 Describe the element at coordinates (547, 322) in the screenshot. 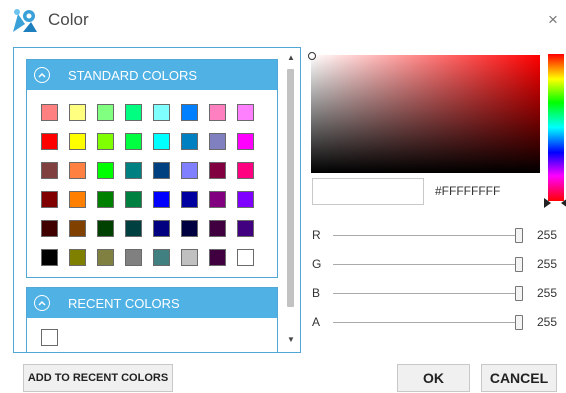

I see `slider-value-a: 255` at that location.